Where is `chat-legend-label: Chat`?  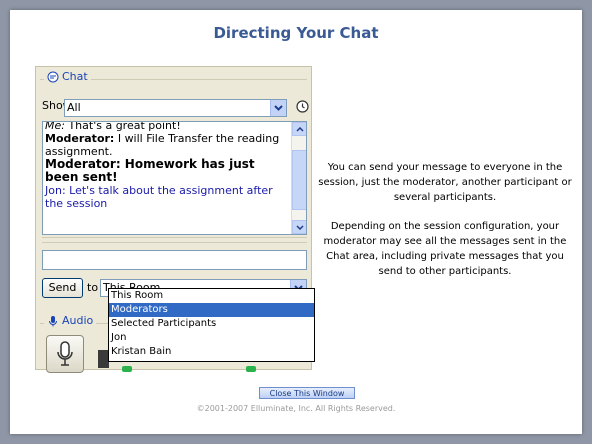
chat-legend-label: Chat is located at coordinates (75, 76).